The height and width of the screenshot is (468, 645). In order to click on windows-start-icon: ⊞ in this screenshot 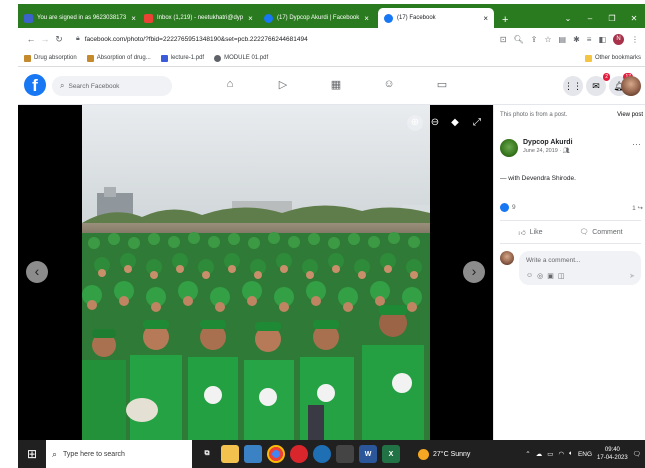, I will do `click(32, 454)`.